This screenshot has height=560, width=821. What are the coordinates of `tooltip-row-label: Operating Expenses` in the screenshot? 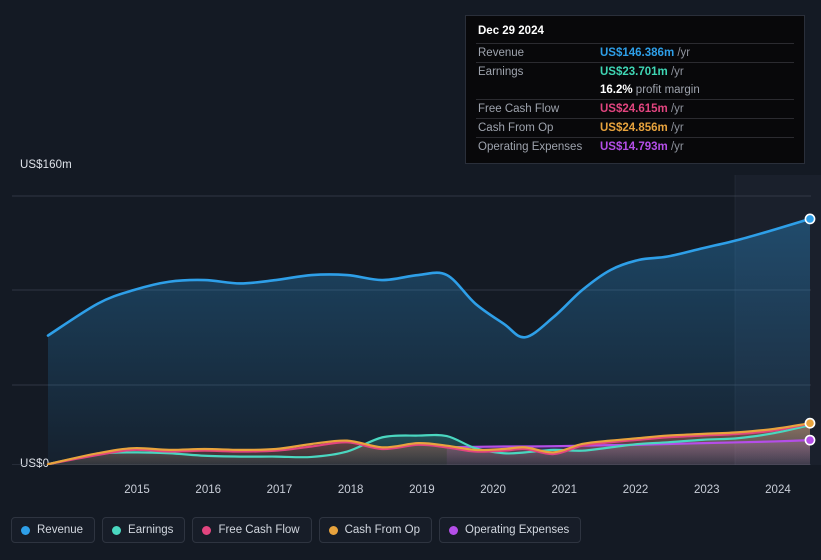 It's located at (537, 146).